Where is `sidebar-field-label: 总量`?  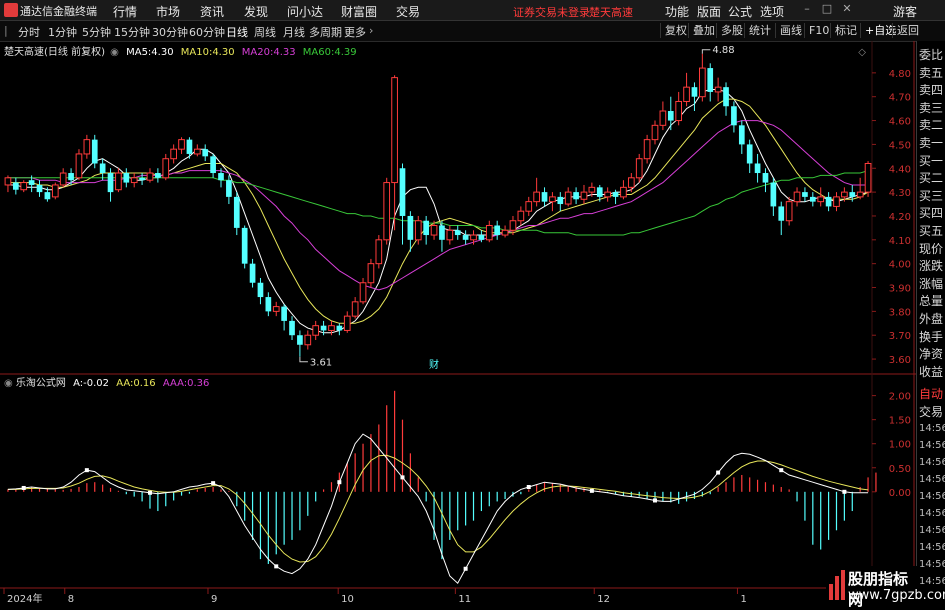 sidebar-field-label: 总量 is located at coordinates (931, 301).